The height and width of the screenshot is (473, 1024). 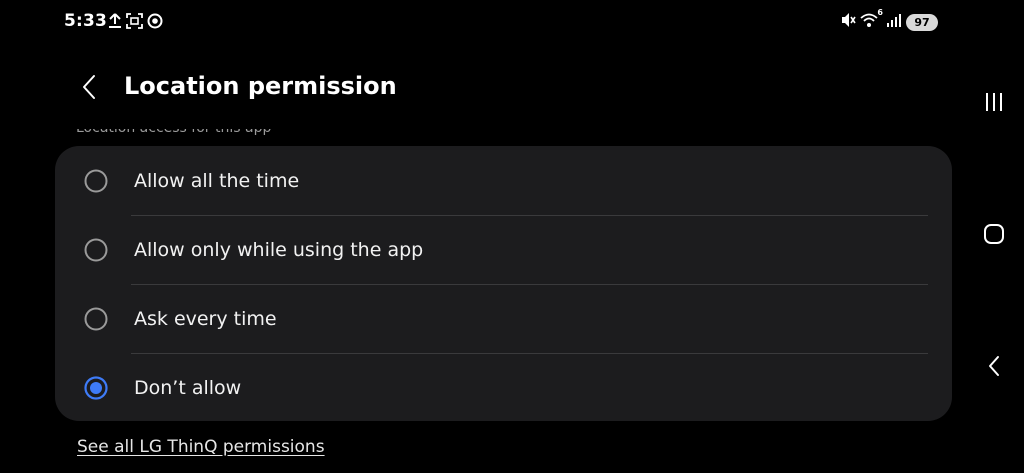 What do you see at coordinates (86, 21) in the screenshot?
I see `status-time: 5:33` at bounding box center [86, 21].